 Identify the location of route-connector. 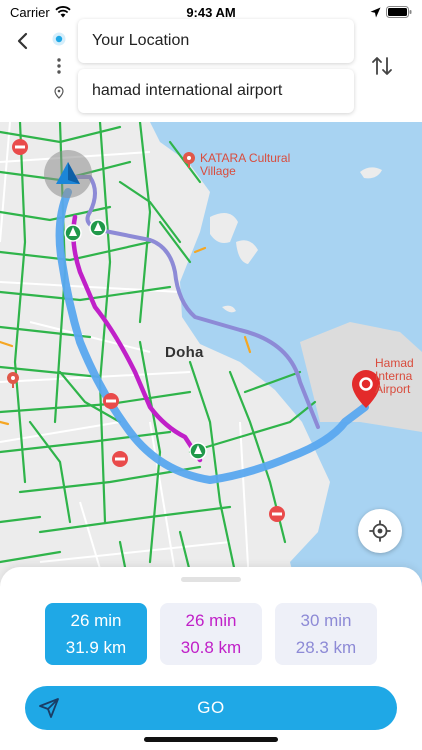
(59, 65).